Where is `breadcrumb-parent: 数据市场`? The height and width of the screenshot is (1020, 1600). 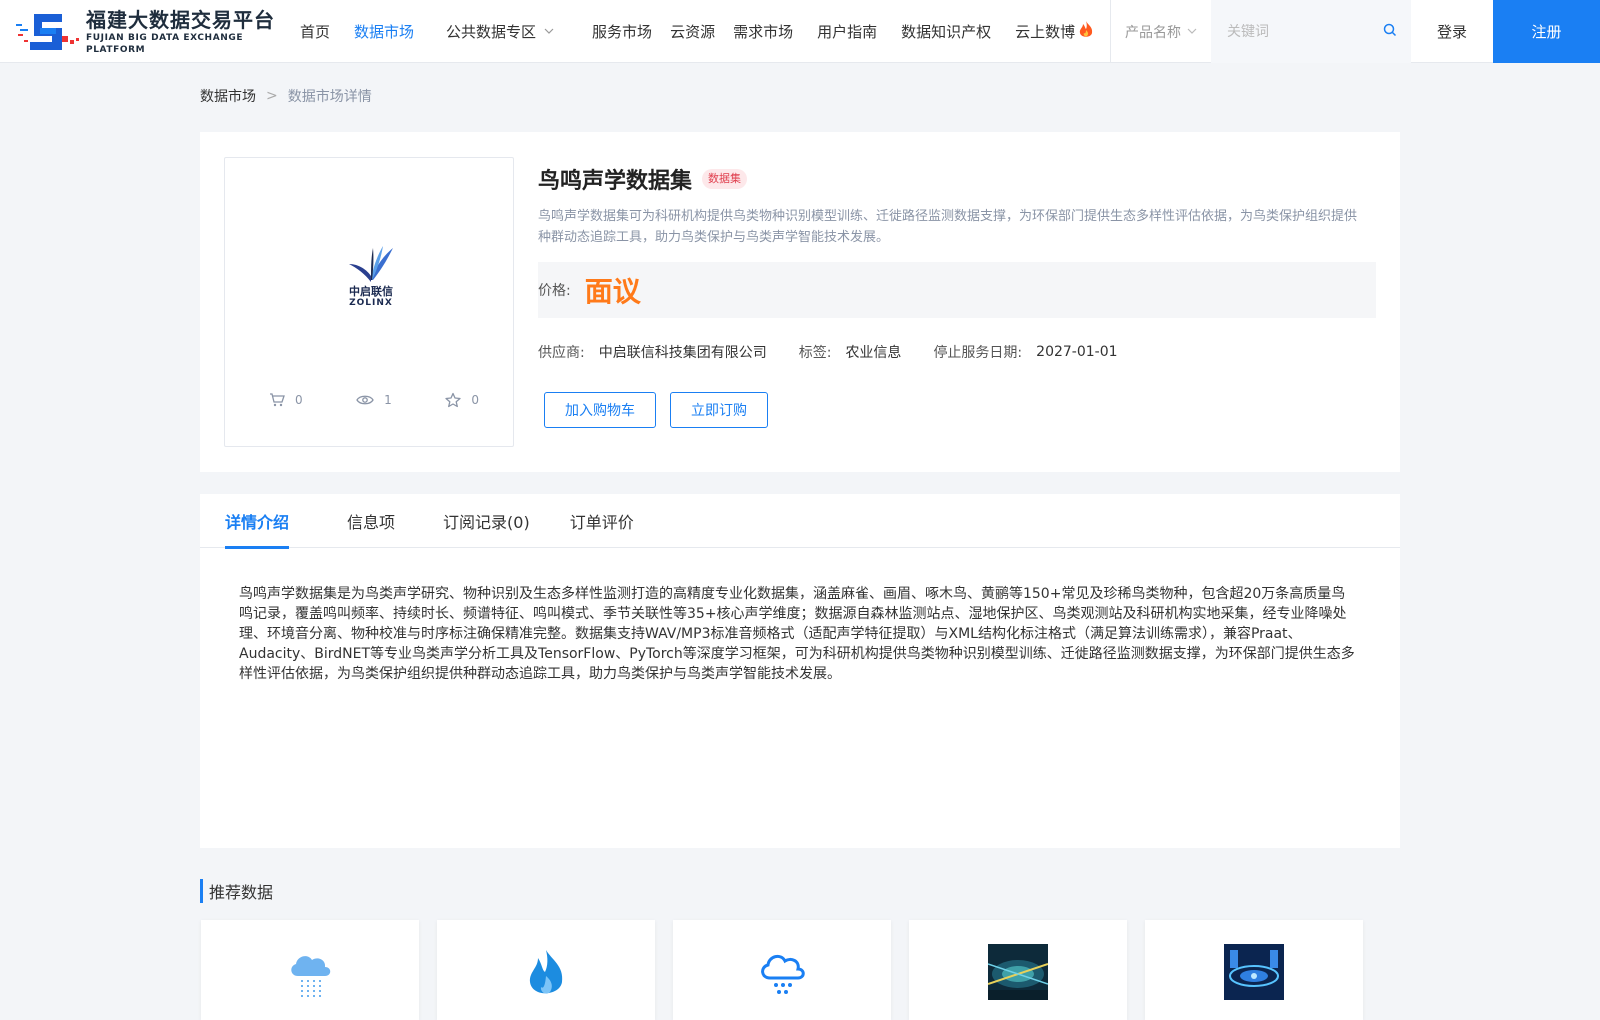 breadcrumb-parent: 数据市场 is located at coordinates (228, 96).